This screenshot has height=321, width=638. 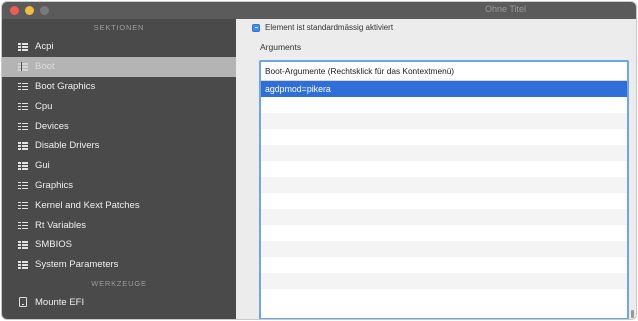 I want to click on sidebar-section-sektionen: SEKTIONEN, so click(x=119, y=27).